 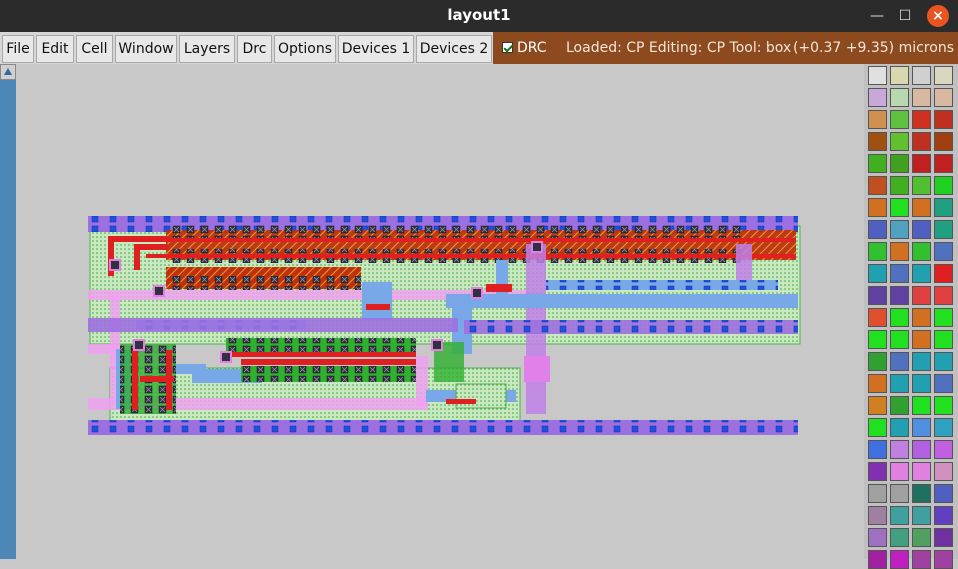 What do you see at coordinates (8, 72) in the screenshot?
I see `scroll-up-icon` at bounding box center [8, 72].